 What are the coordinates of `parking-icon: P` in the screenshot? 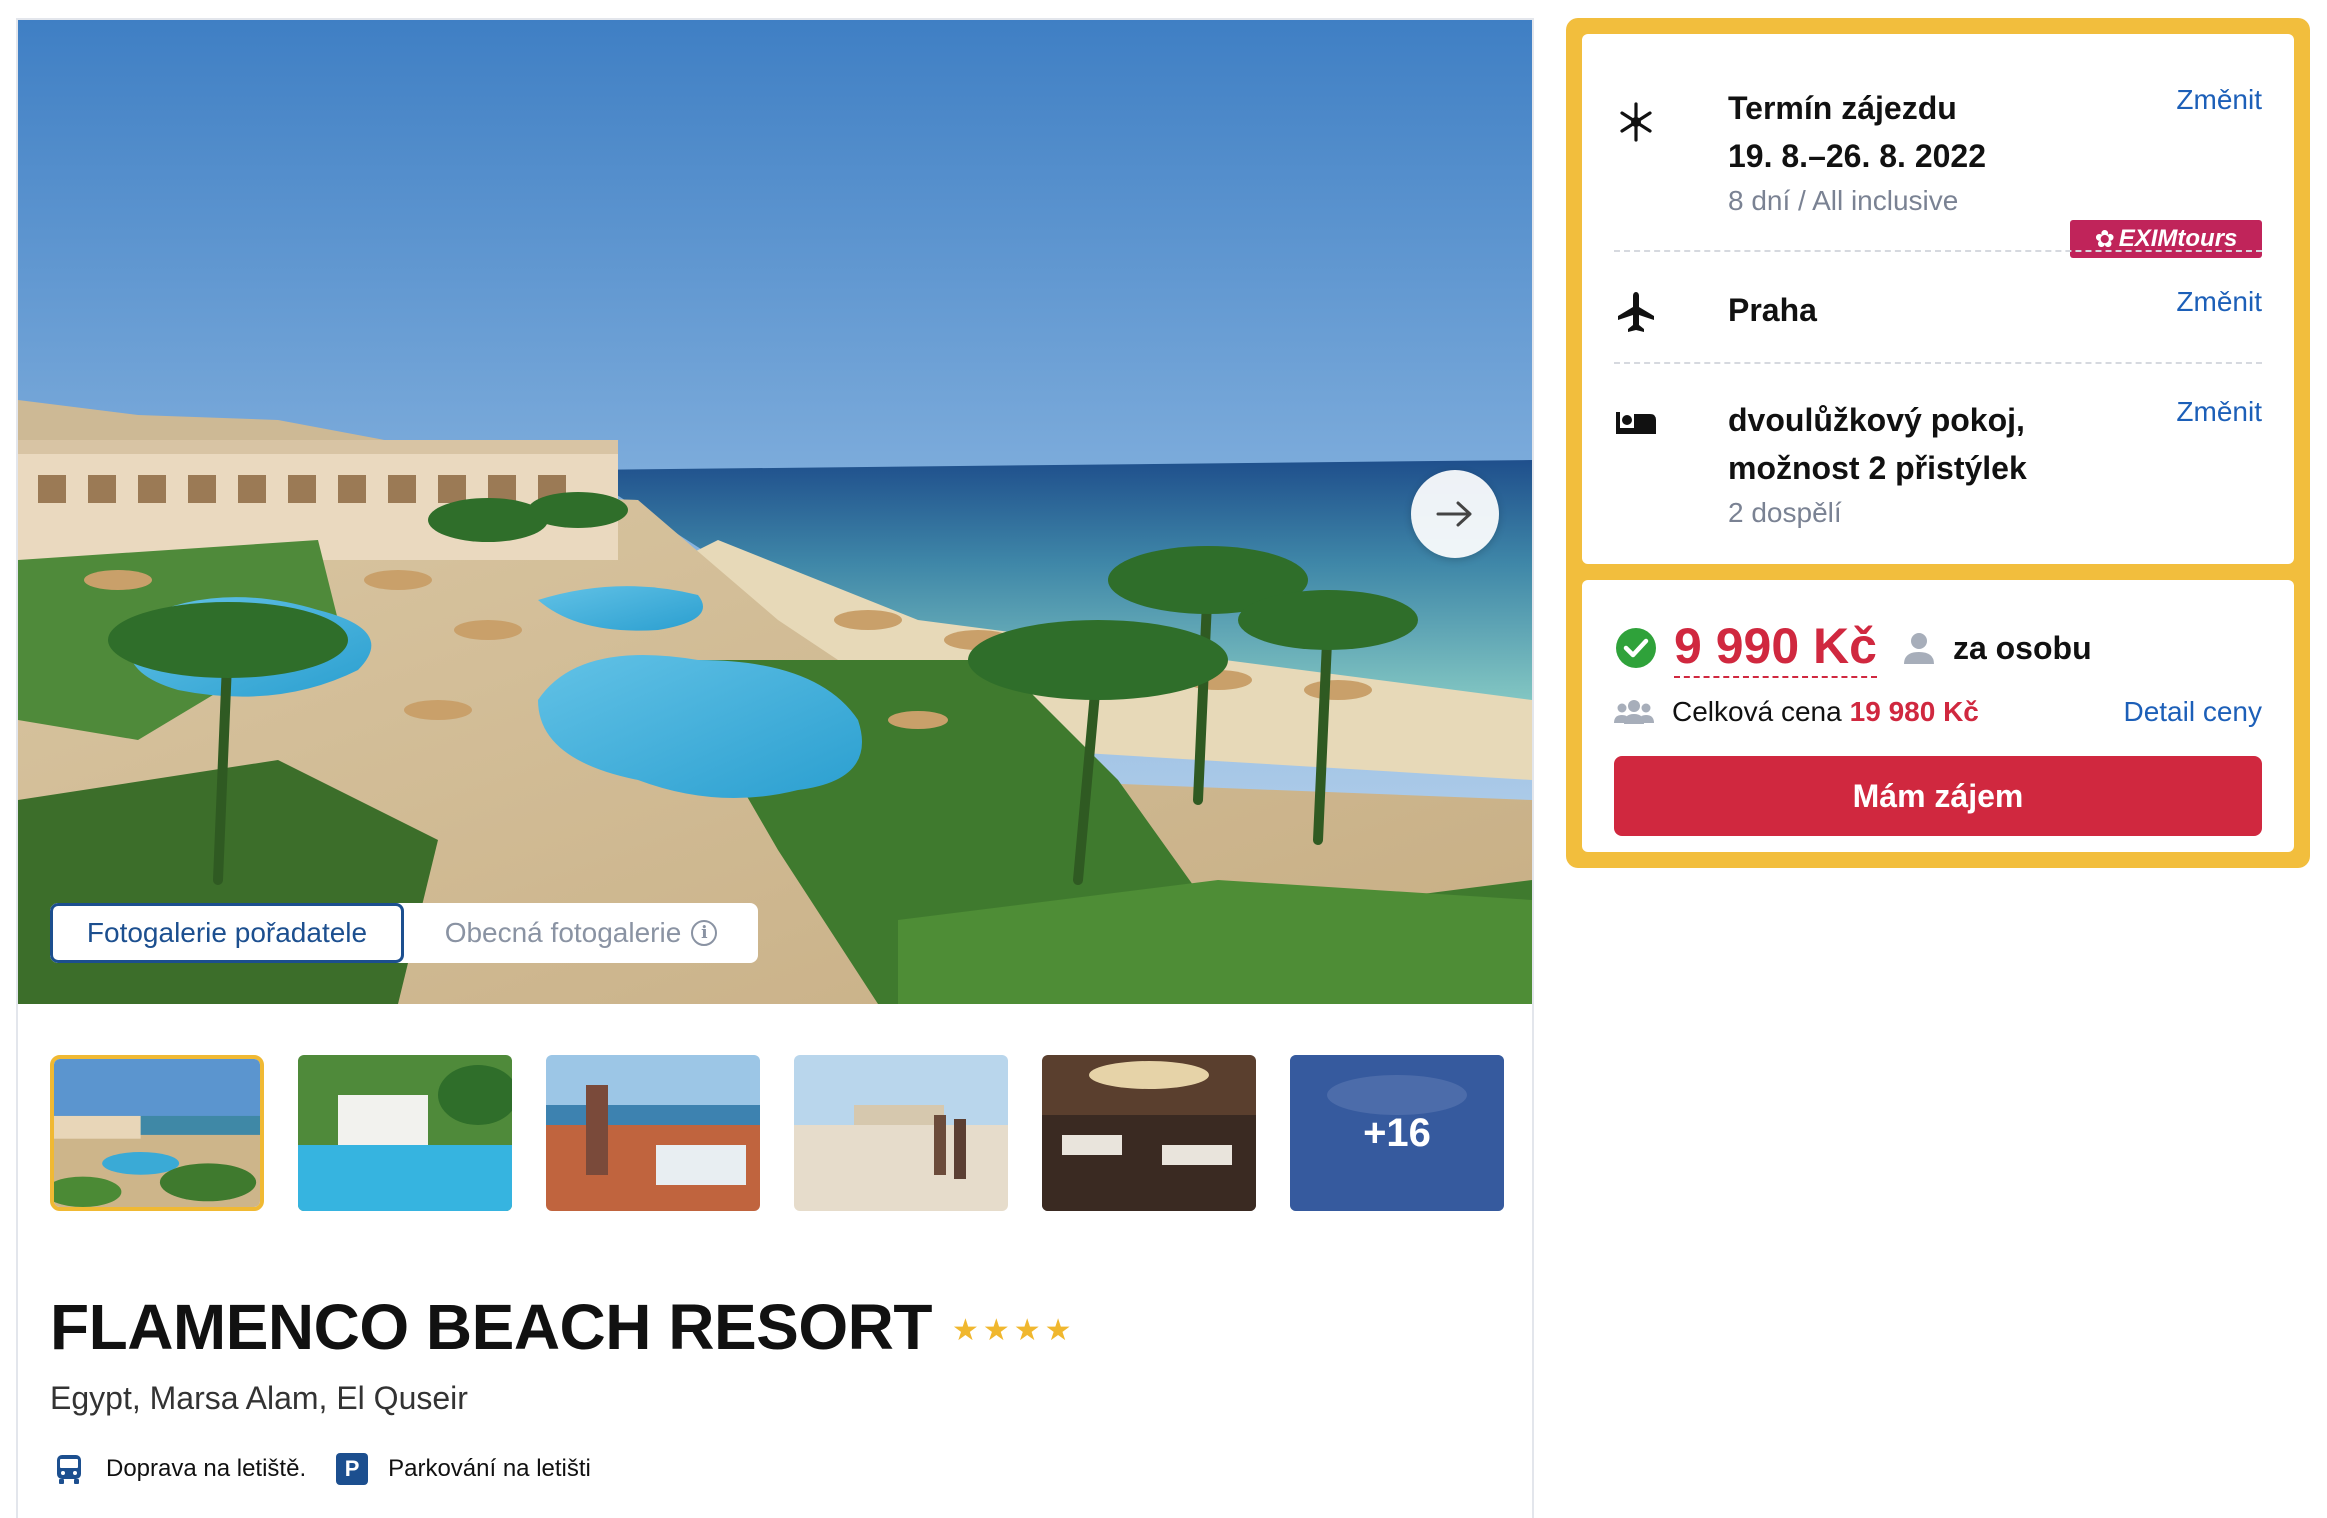 It's located at (352, 1469).